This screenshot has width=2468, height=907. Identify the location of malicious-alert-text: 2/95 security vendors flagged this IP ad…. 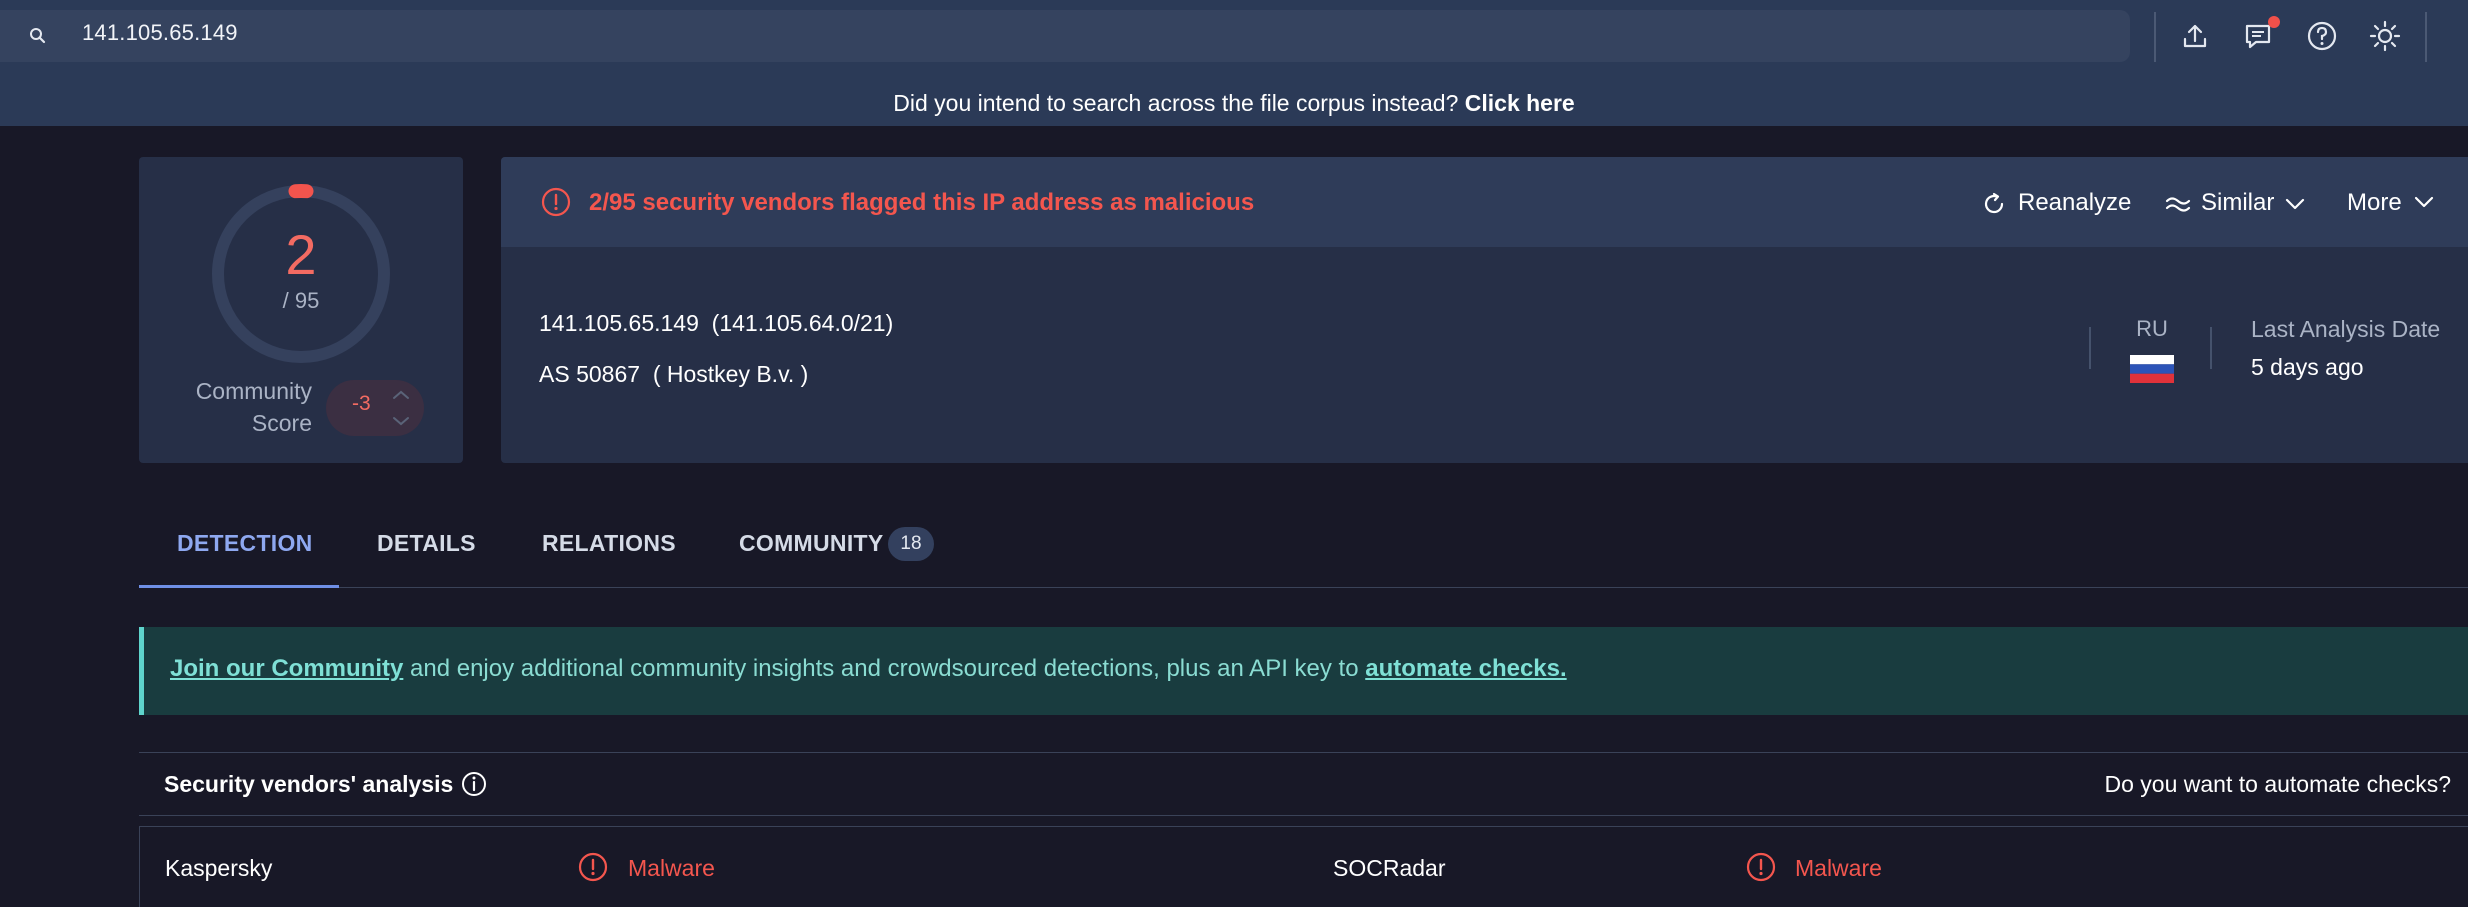
(922, 202).